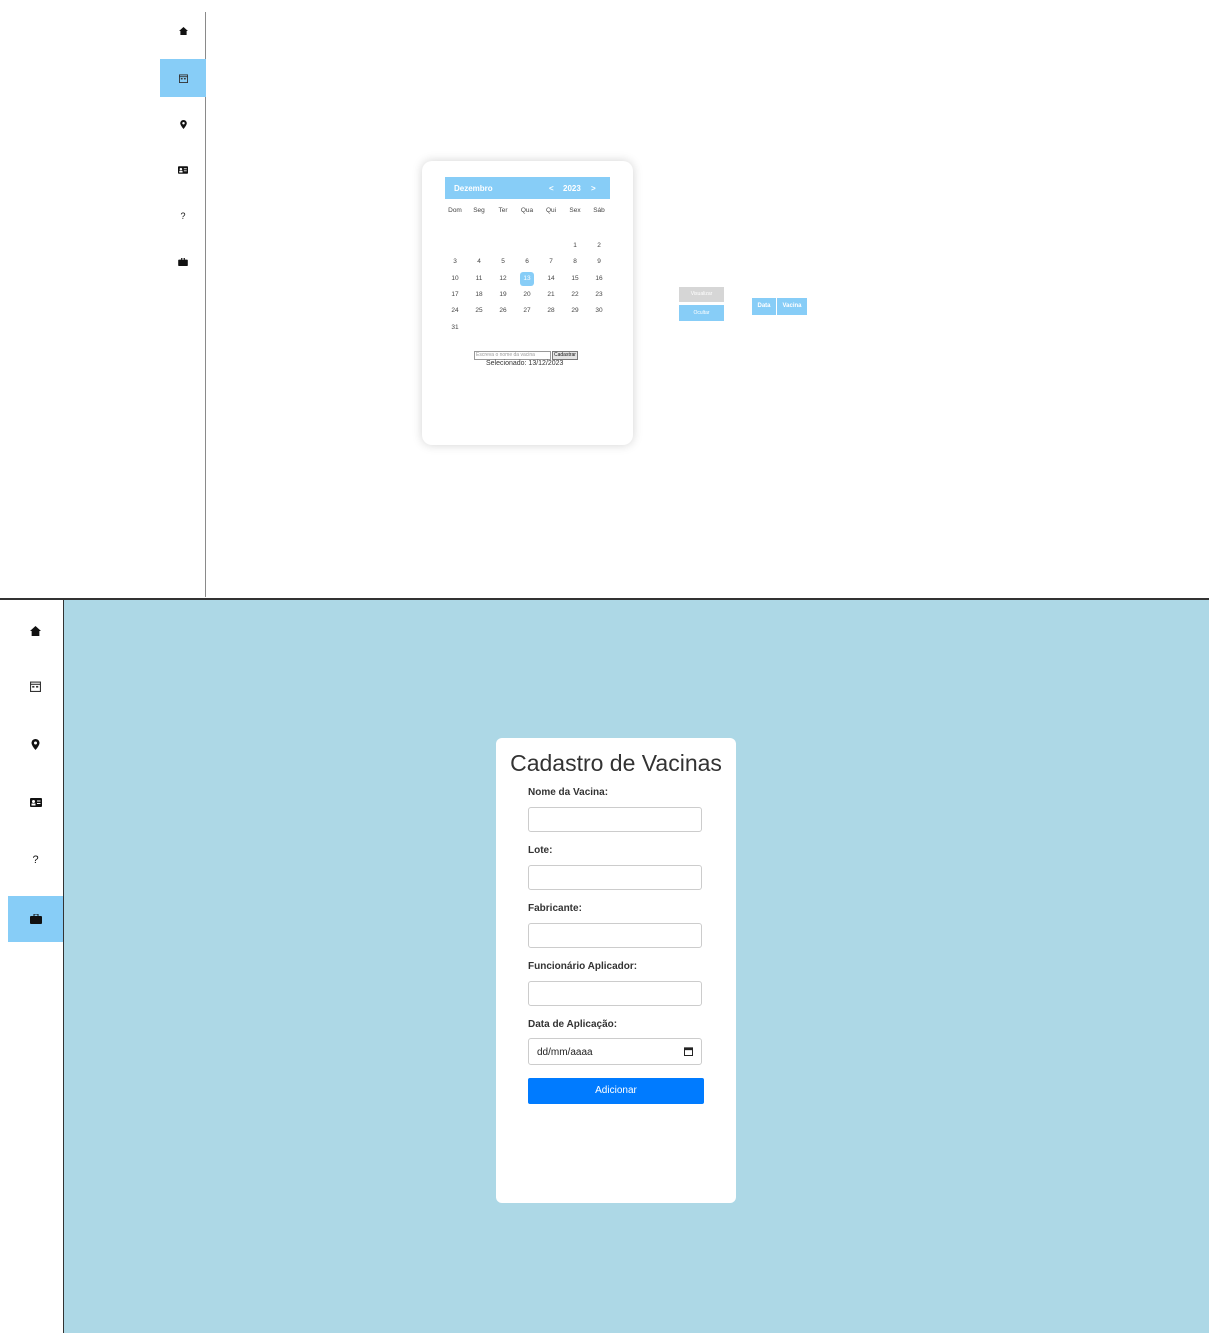 This screenshot has width=1209, height=1333. I want to click on add-button: Adicionar, so click(616, 1091).